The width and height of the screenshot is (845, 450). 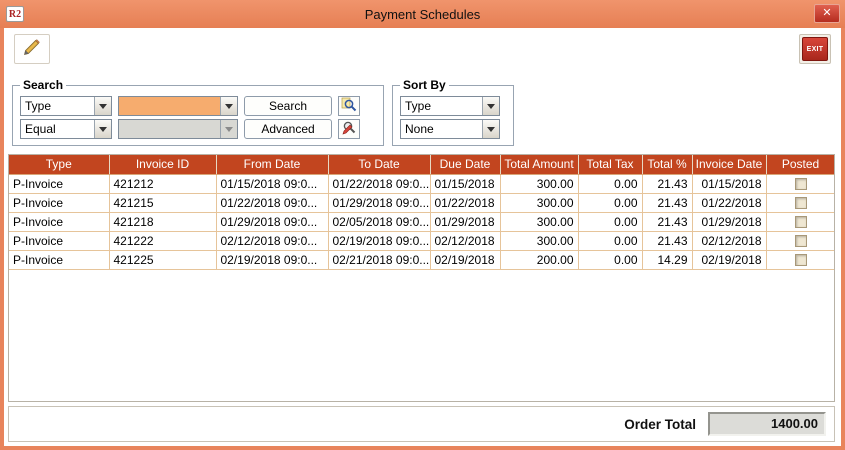 I want to click on app-logo-icon: R2, so click(x=15, y=14).